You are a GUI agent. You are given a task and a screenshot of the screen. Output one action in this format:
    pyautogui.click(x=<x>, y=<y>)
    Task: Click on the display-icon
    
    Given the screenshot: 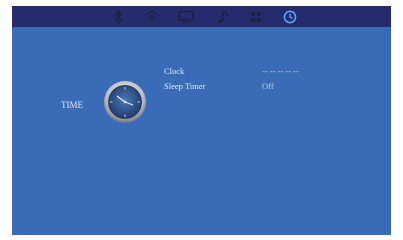 What is the action you would take?
    pyautogui.click(x=186, y=16)
    